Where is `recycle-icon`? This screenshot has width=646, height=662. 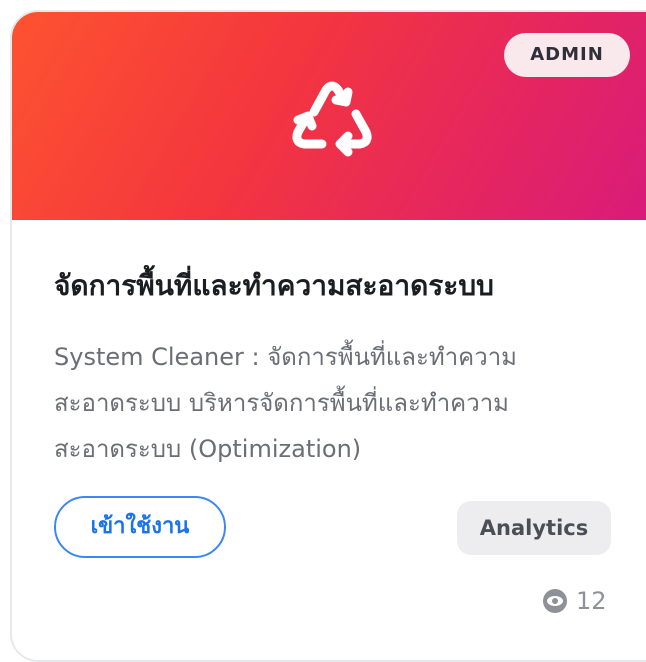
recycle-icon is located at coordinates (332, 119).